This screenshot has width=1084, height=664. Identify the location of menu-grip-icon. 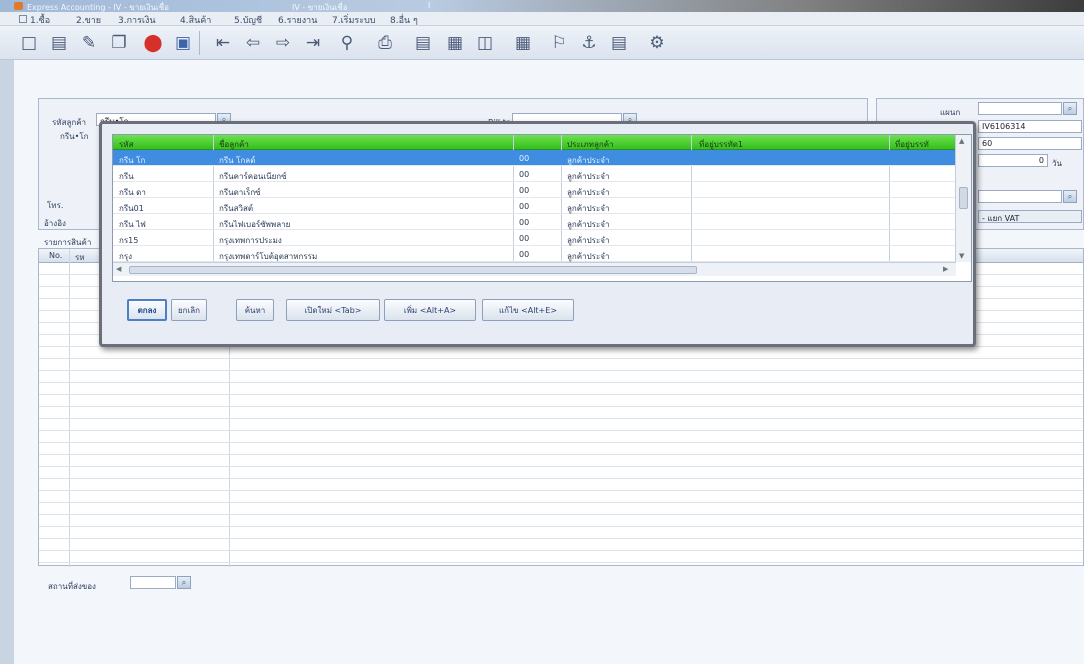
(23, 19).